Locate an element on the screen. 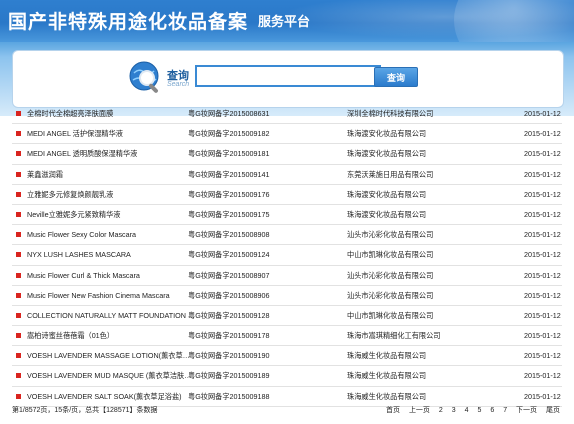 The width and height of the screenshot is (574, 424). company-name: 东莞沃莱施日用品有限公司 is located at coordinates (390, 174).